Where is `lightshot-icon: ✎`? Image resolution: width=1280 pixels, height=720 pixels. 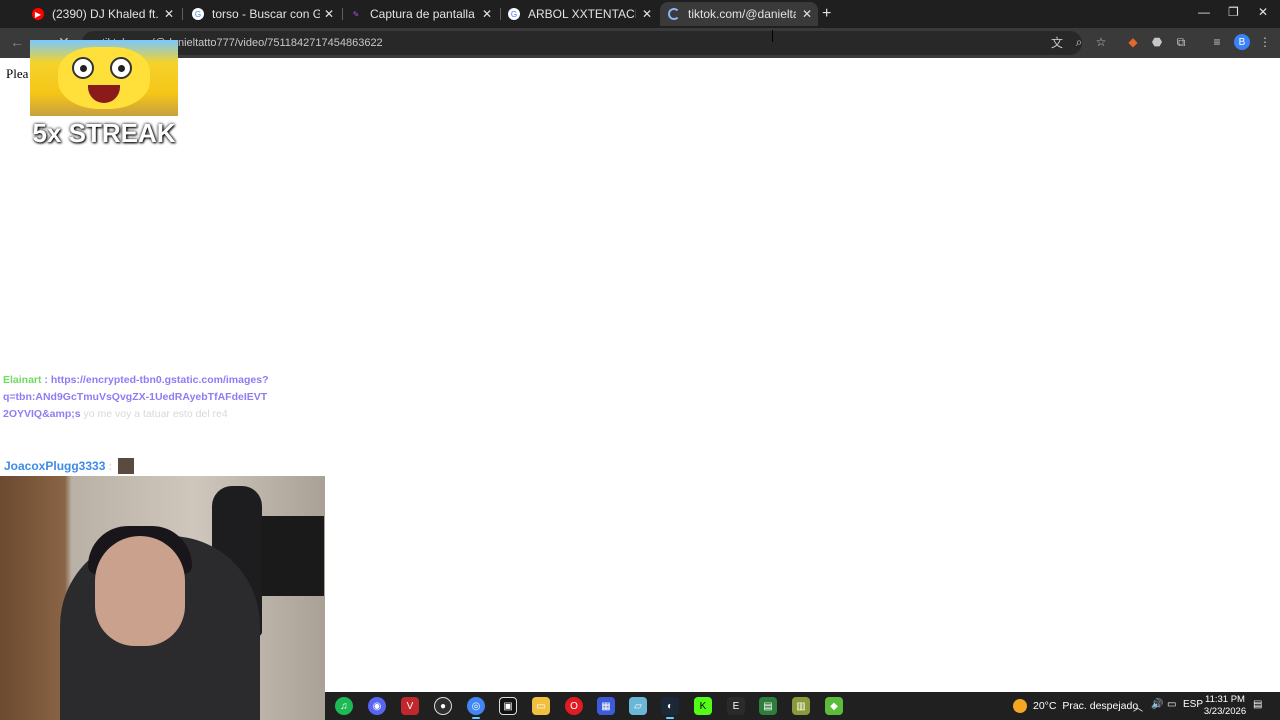 lightshot-icon: ✎ is located at coordinates (356, 14).